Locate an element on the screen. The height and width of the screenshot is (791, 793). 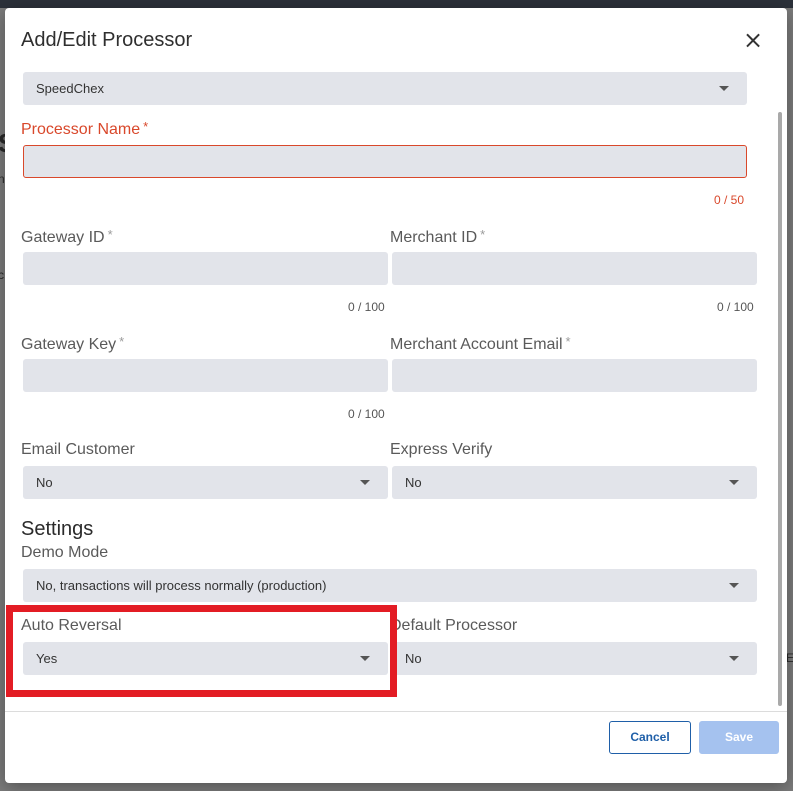
auto-reversal-label: Auto Reversal is located at coordinates (71, 625).